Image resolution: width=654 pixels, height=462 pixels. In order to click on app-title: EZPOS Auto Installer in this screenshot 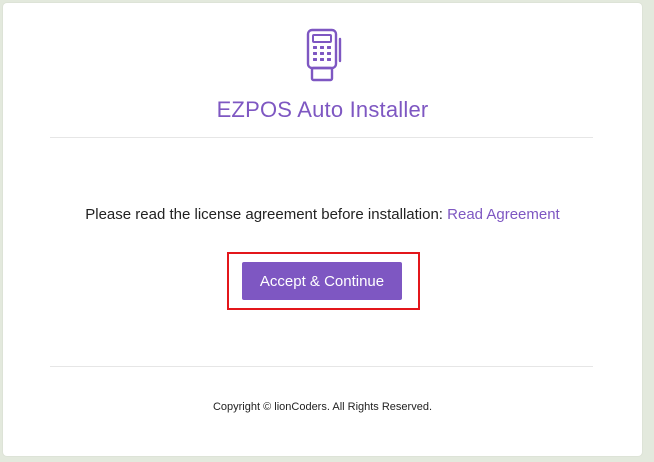, I will do `click(322, 109)`.